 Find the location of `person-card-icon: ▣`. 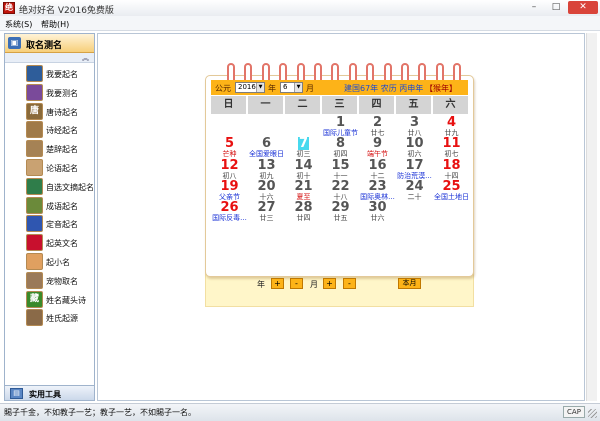

person-card-icon: ▣ is located at coordinates (14, 43).